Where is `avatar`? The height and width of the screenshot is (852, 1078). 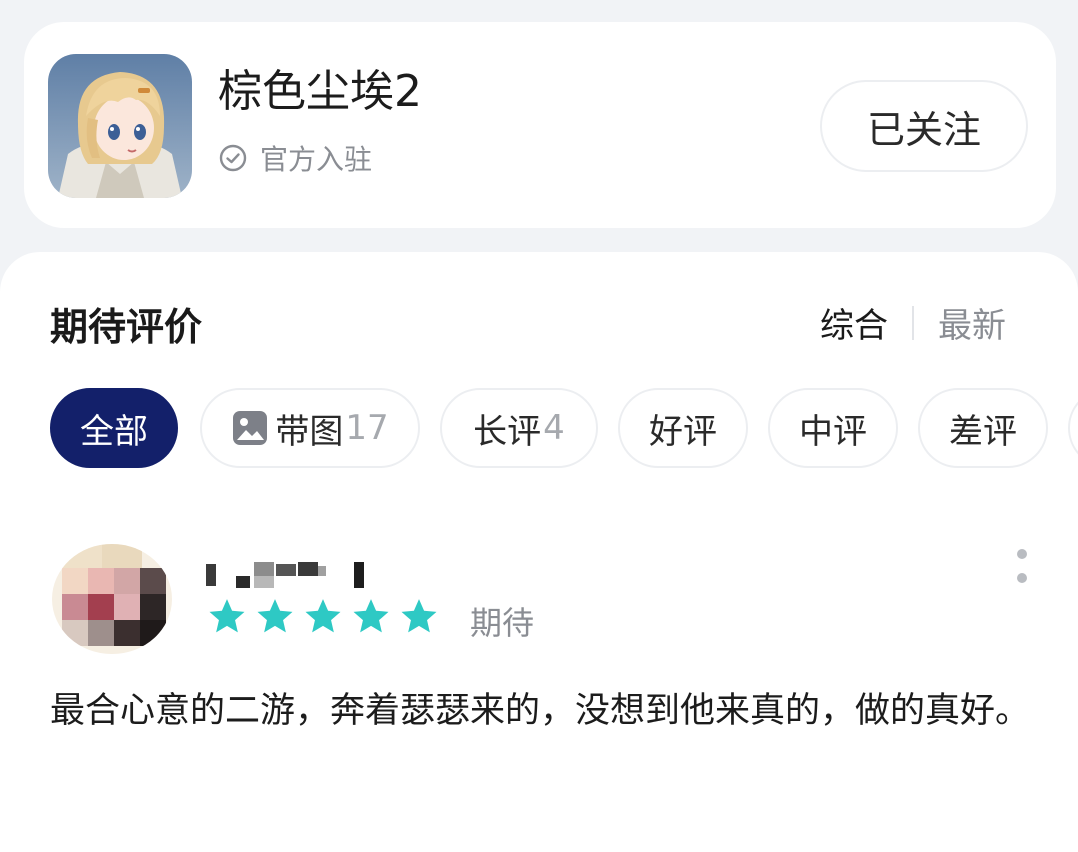
avatar is located at coordinates (112, 599).